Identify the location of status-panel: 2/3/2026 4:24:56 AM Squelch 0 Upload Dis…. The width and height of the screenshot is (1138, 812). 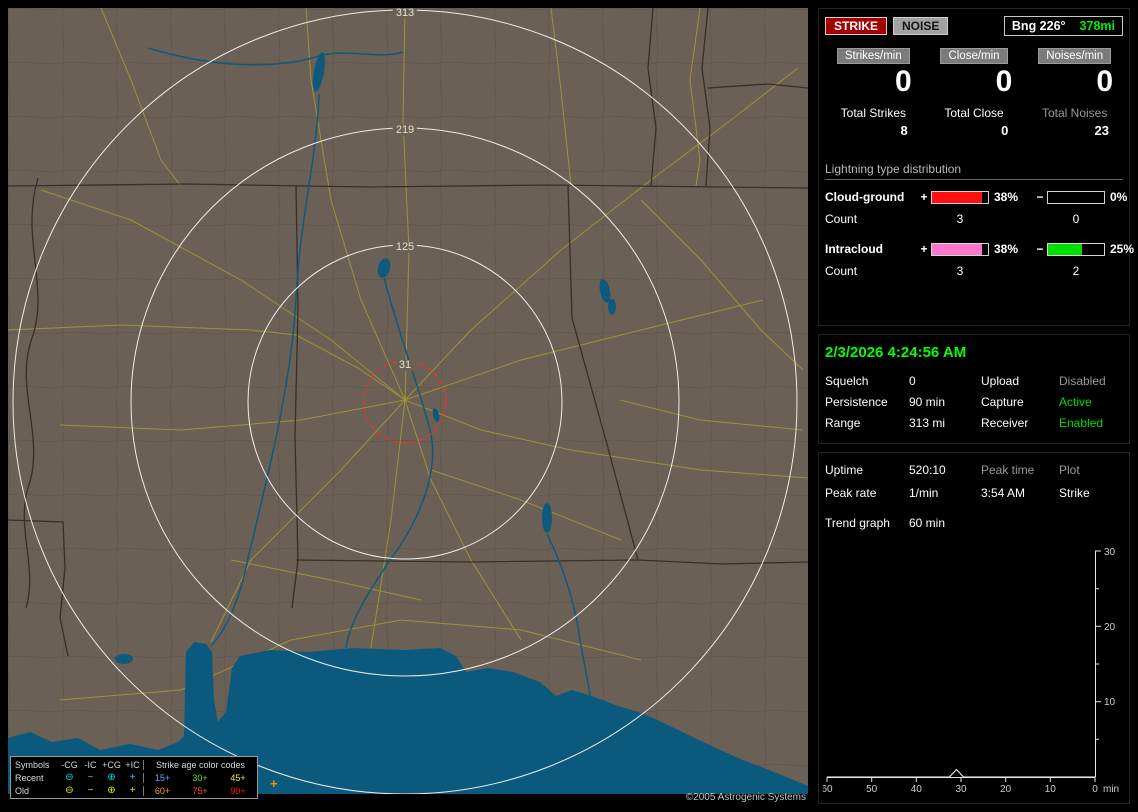
(974, 389).